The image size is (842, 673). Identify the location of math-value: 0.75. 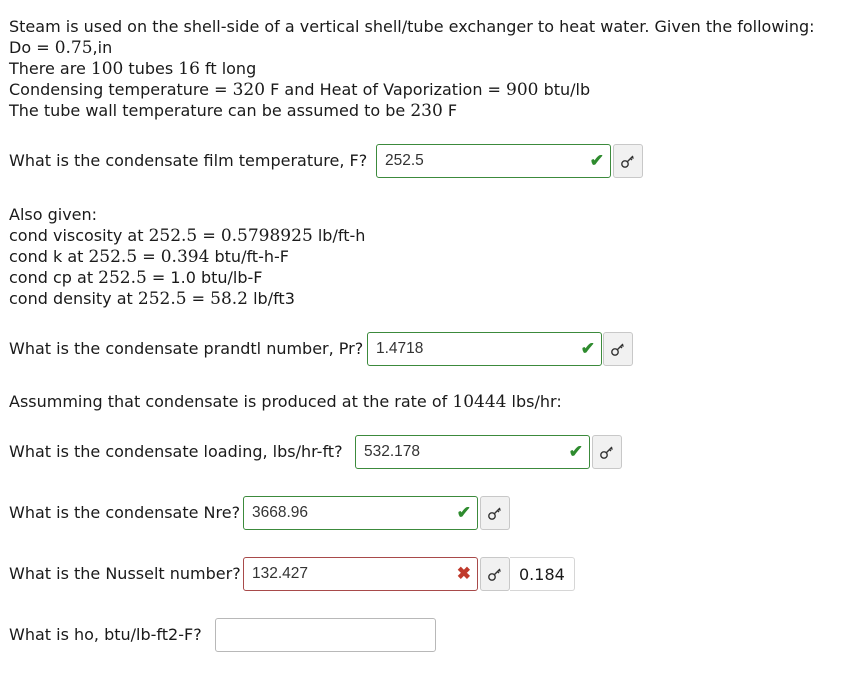
(73, 48).